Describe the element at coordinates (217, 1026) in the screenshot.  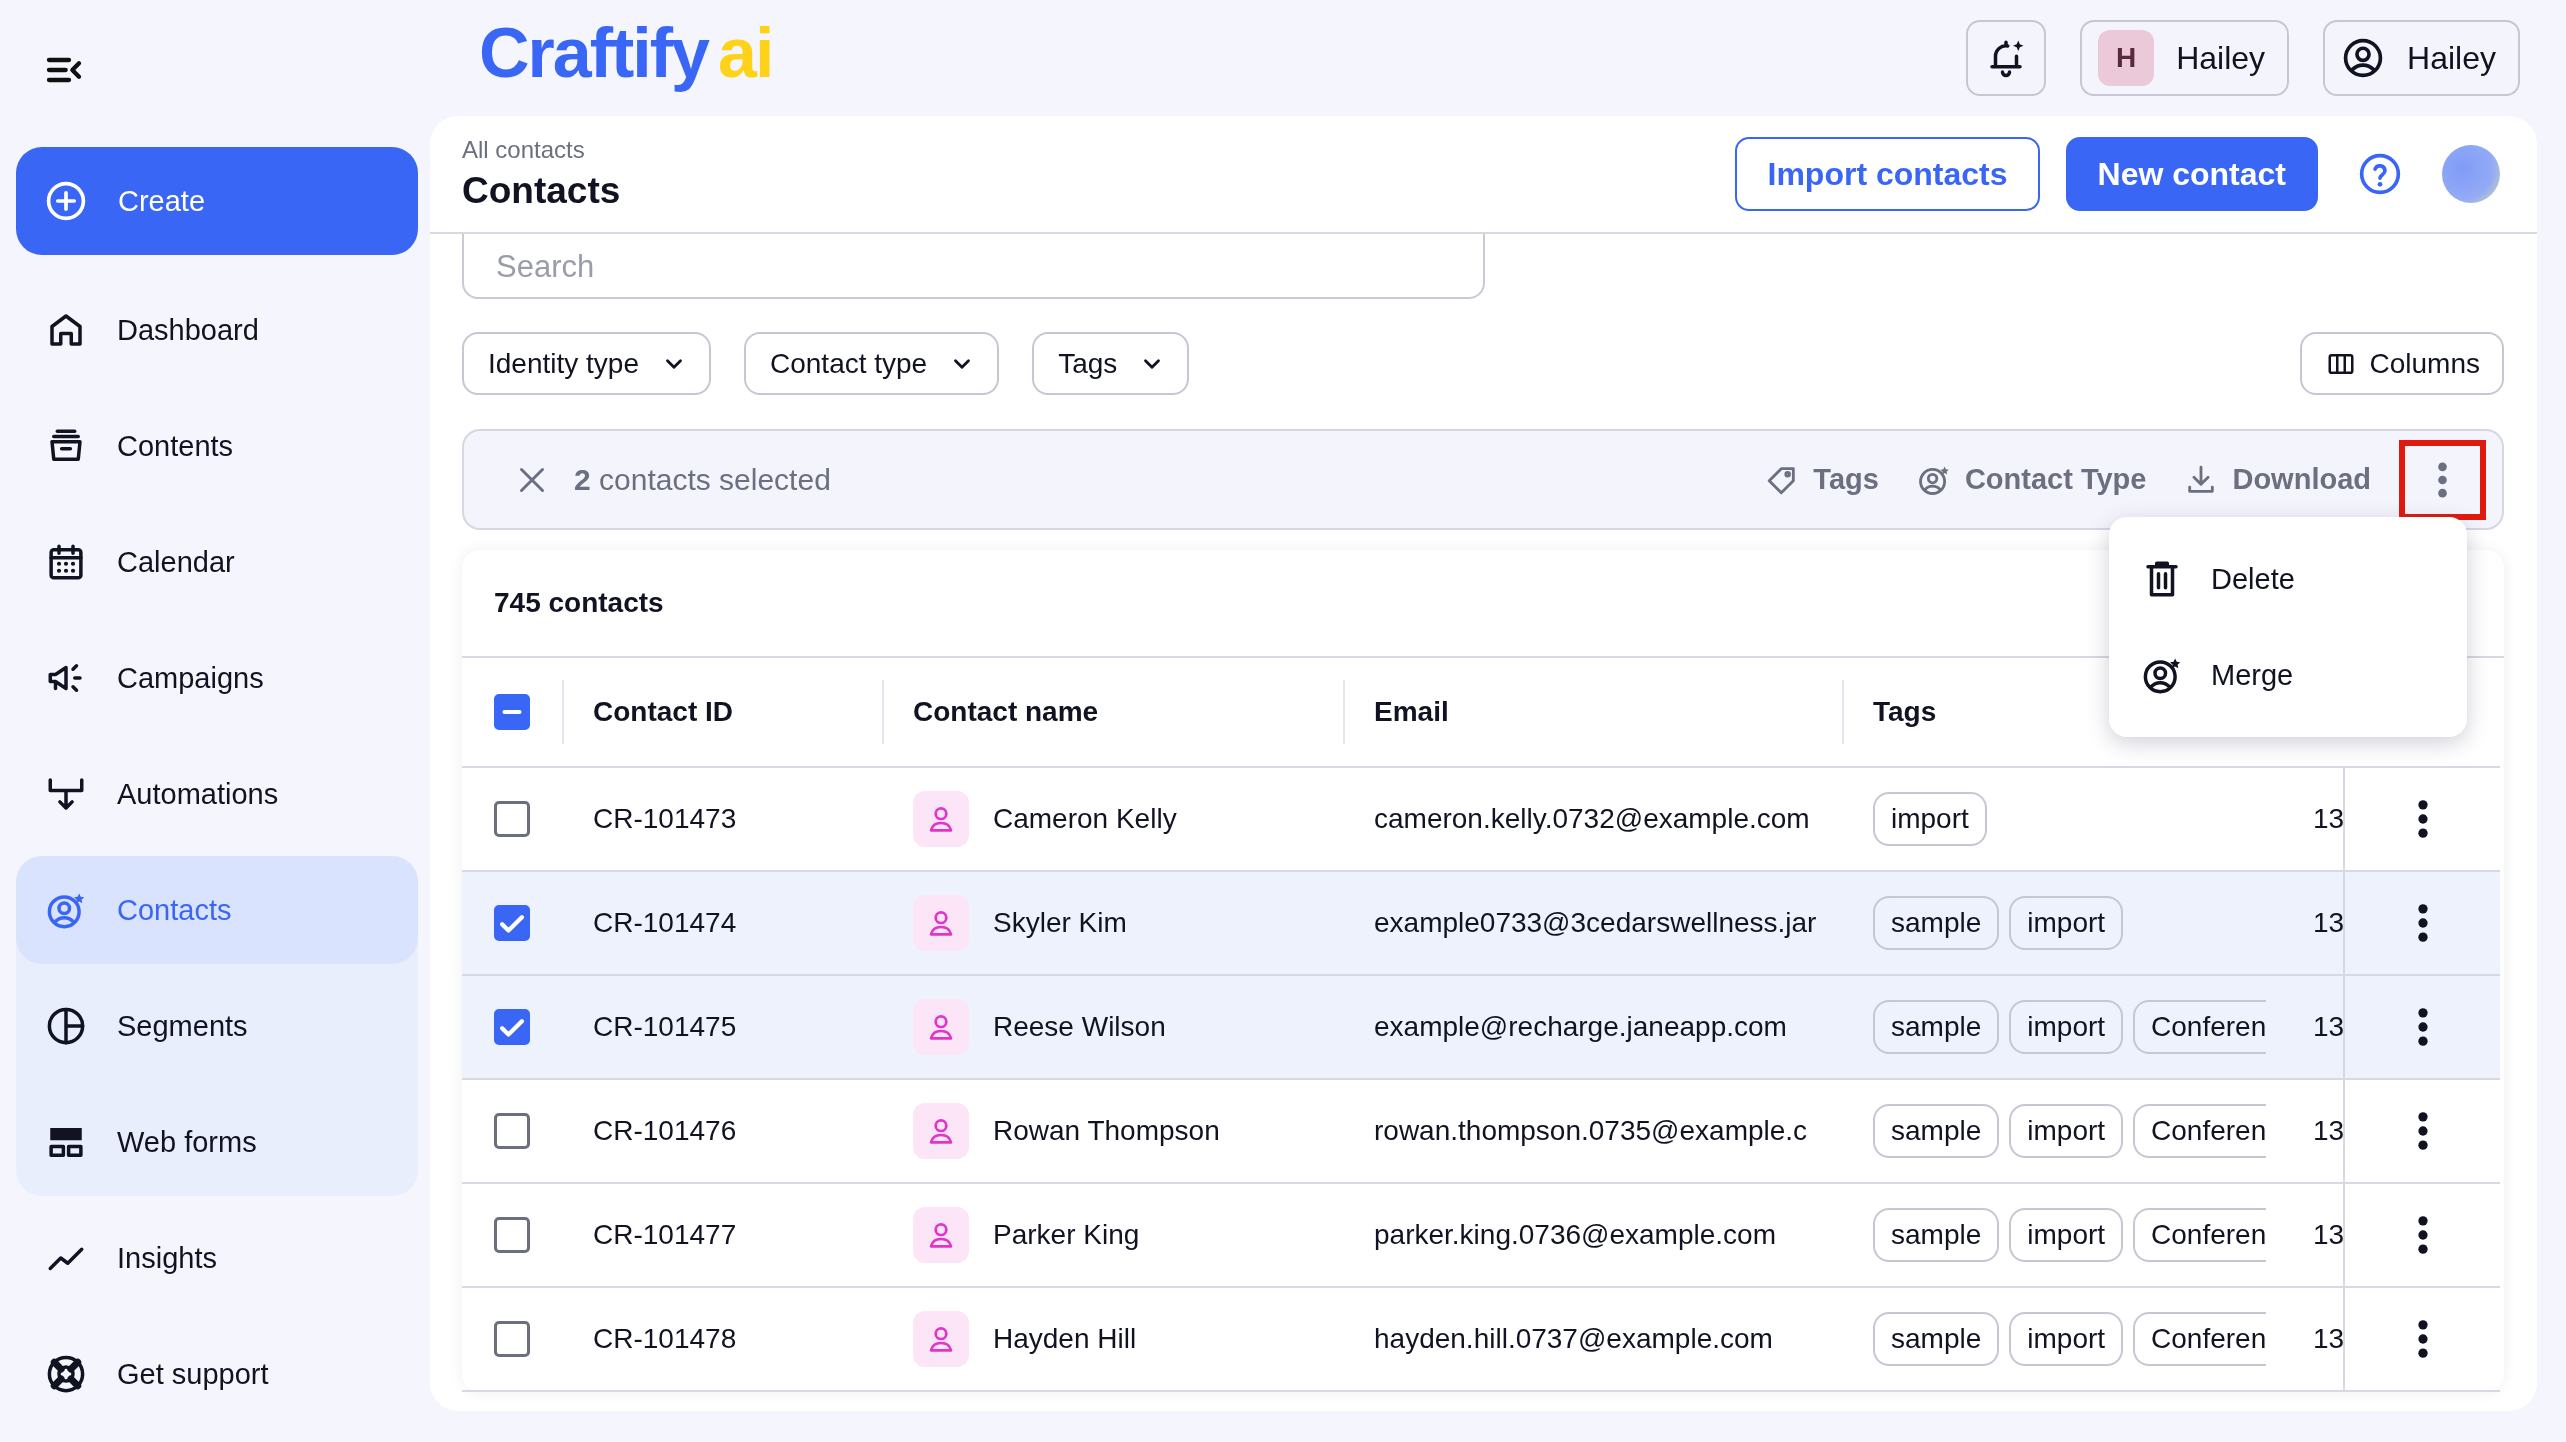
I see `nav-item: Segments` at that location.